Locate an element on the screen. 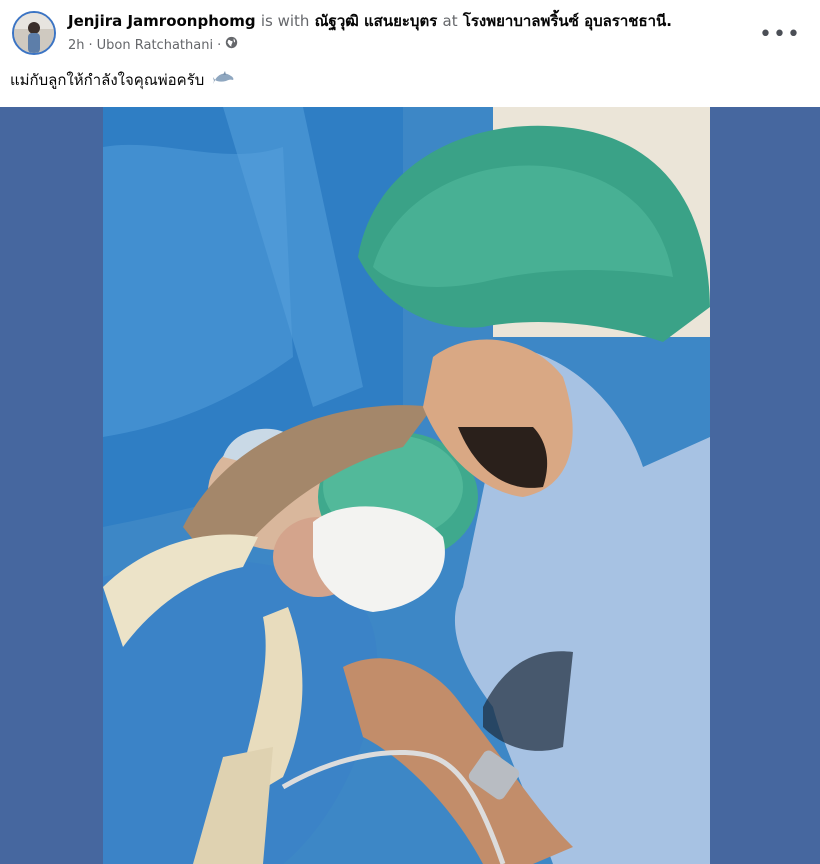 This screenshot has width=820, height=864. post-meta: 2h · Ubon Ratchathani · is located at coordinates (153, 45).